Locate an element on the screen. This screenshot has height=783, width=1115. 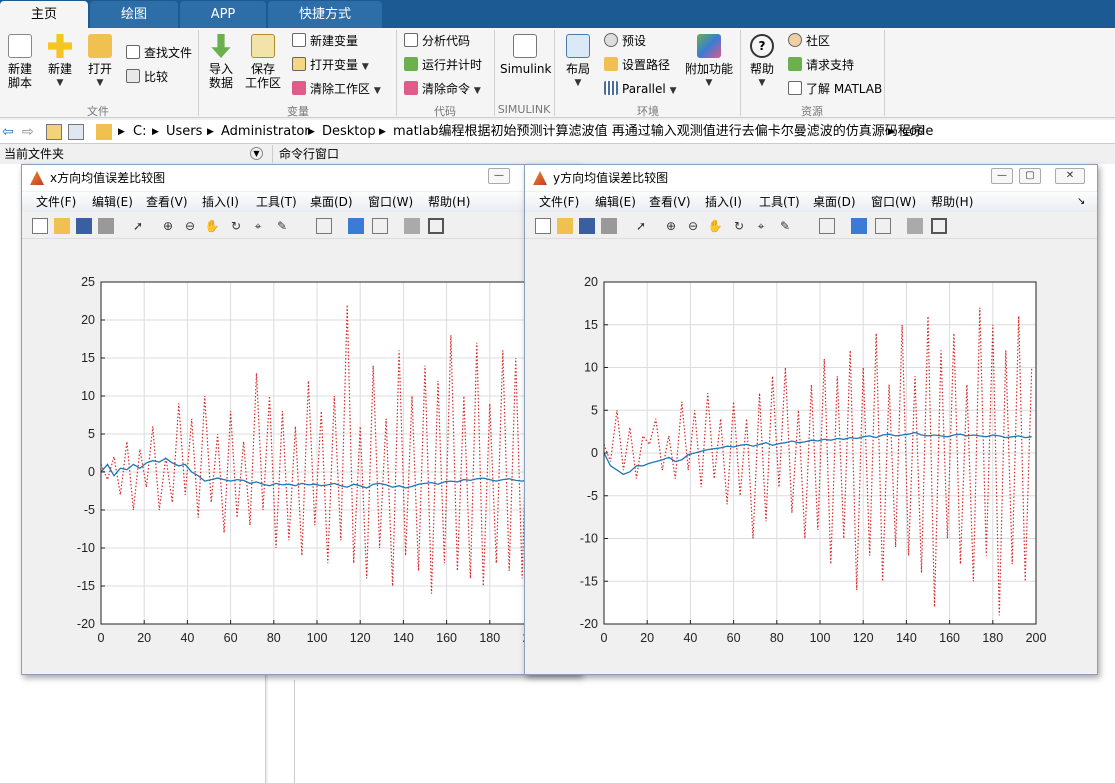
breadcrumb-item: Desktop is located at coordinates (349, 132).